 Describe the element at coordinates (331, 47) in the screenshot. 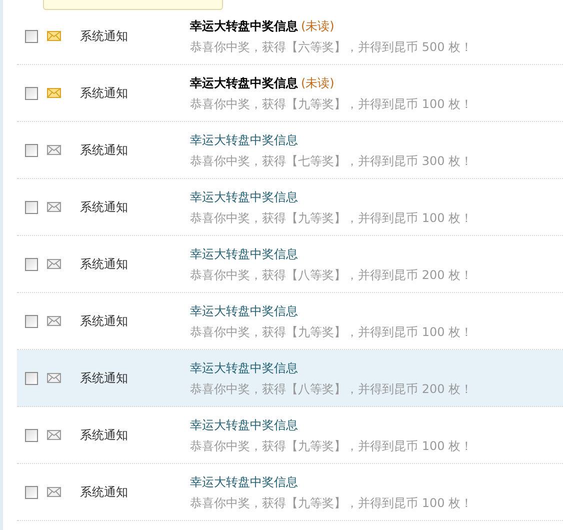

I see `message-body: 恭喜你中奖，获得【六等奖】，并得到昆币 500 枚！` at that location.